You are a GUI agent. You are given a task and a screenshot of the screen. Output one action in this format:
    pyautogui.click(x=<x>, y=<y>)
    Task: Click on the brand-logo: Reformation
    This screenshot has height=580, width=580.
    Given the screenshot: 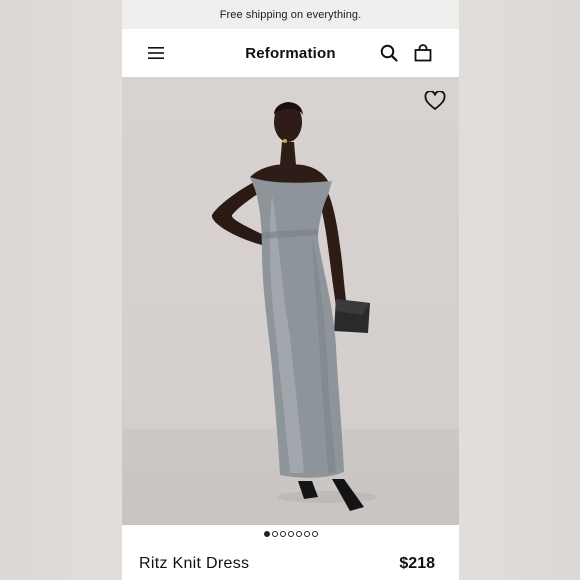 What is the action you would take?
    pyautogui.click(x=290, y=53)
    